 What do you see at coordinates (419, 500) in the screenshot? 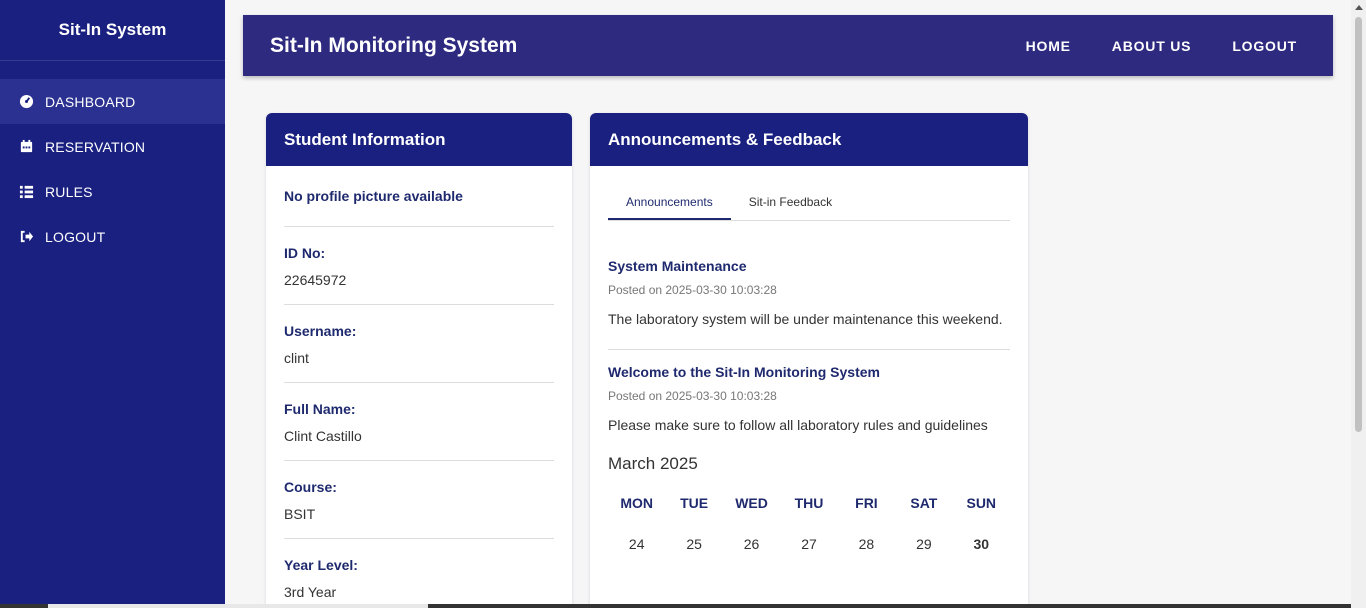
I see `field-course: Course: BSIT` at bounding box center [419, 500].